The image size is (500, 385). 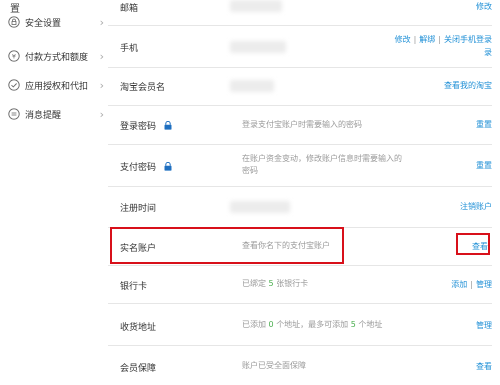 I want to click on view-my-taobao-link: 查看我的淘宝, so click(x=468, y=85).